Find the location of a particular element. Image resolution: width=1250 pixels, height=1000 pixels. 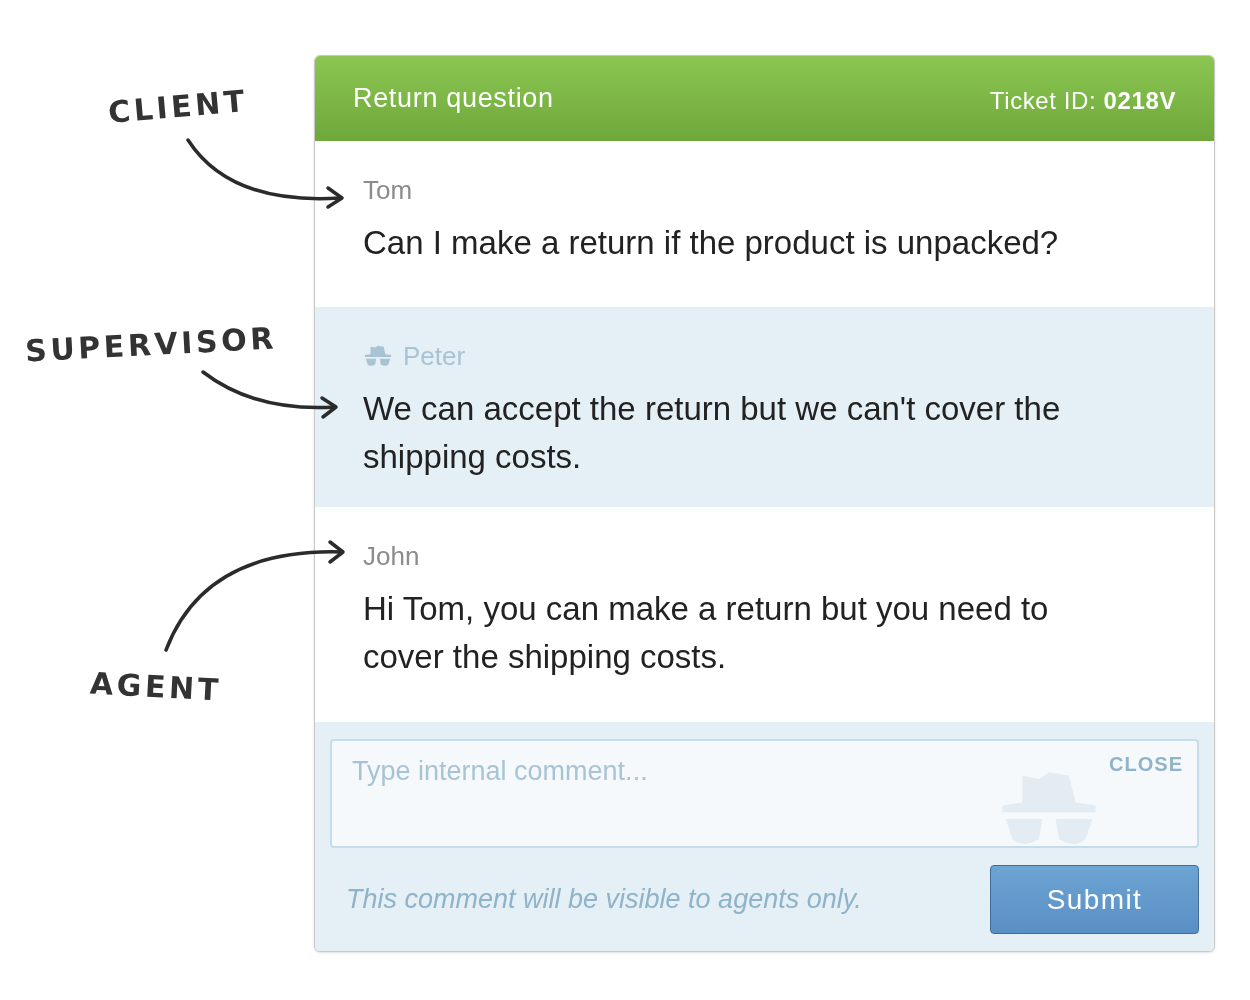

annotation-label: CLIENT is located at coordinates (178, 107).